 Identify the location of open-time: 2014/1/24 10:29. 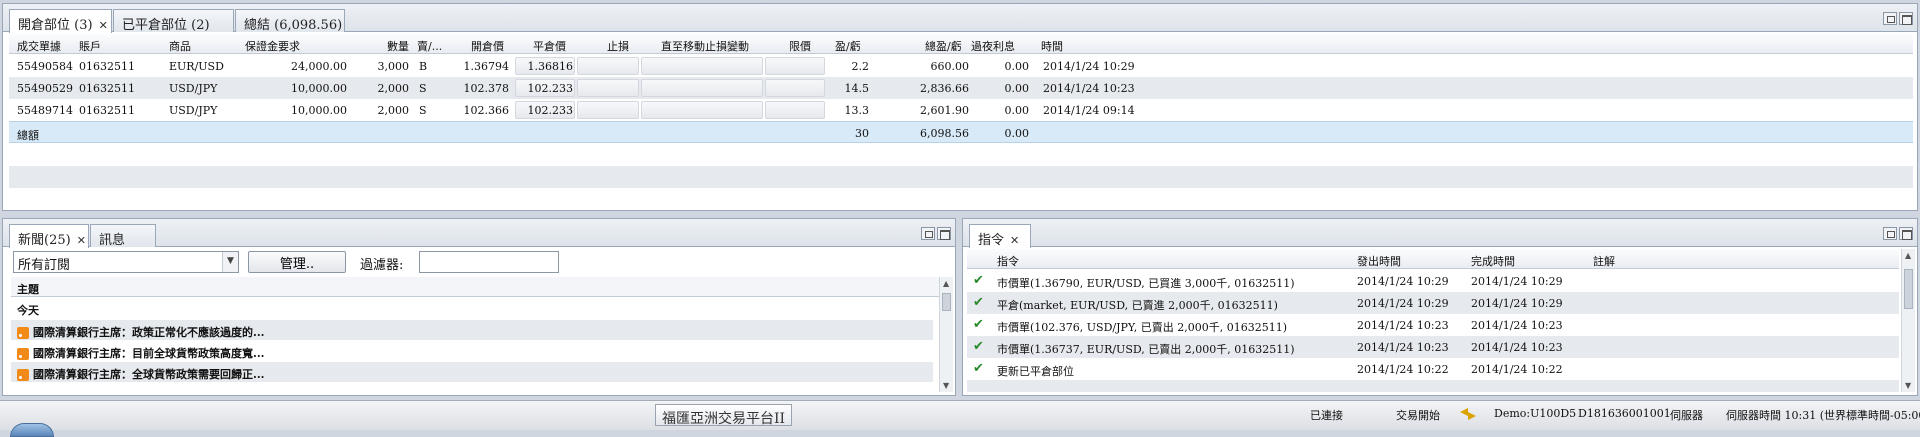
(1089, 66).